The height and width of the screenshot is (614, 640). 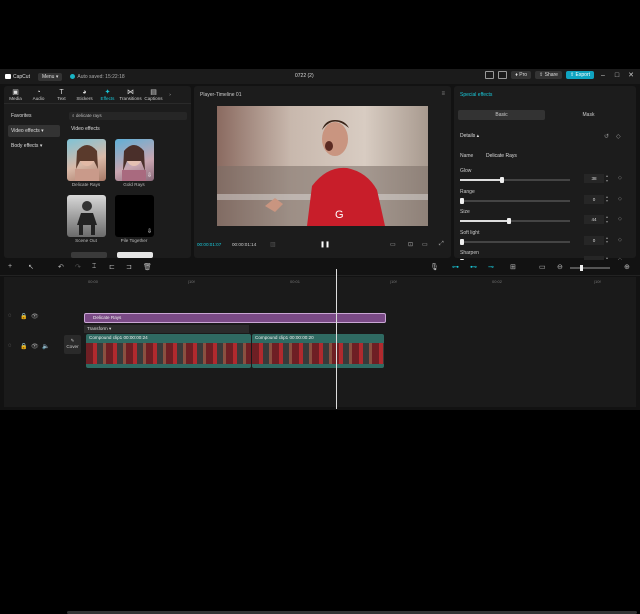 I want to click on timeline-grid-icon: ▥, so click(x=273, y=244).